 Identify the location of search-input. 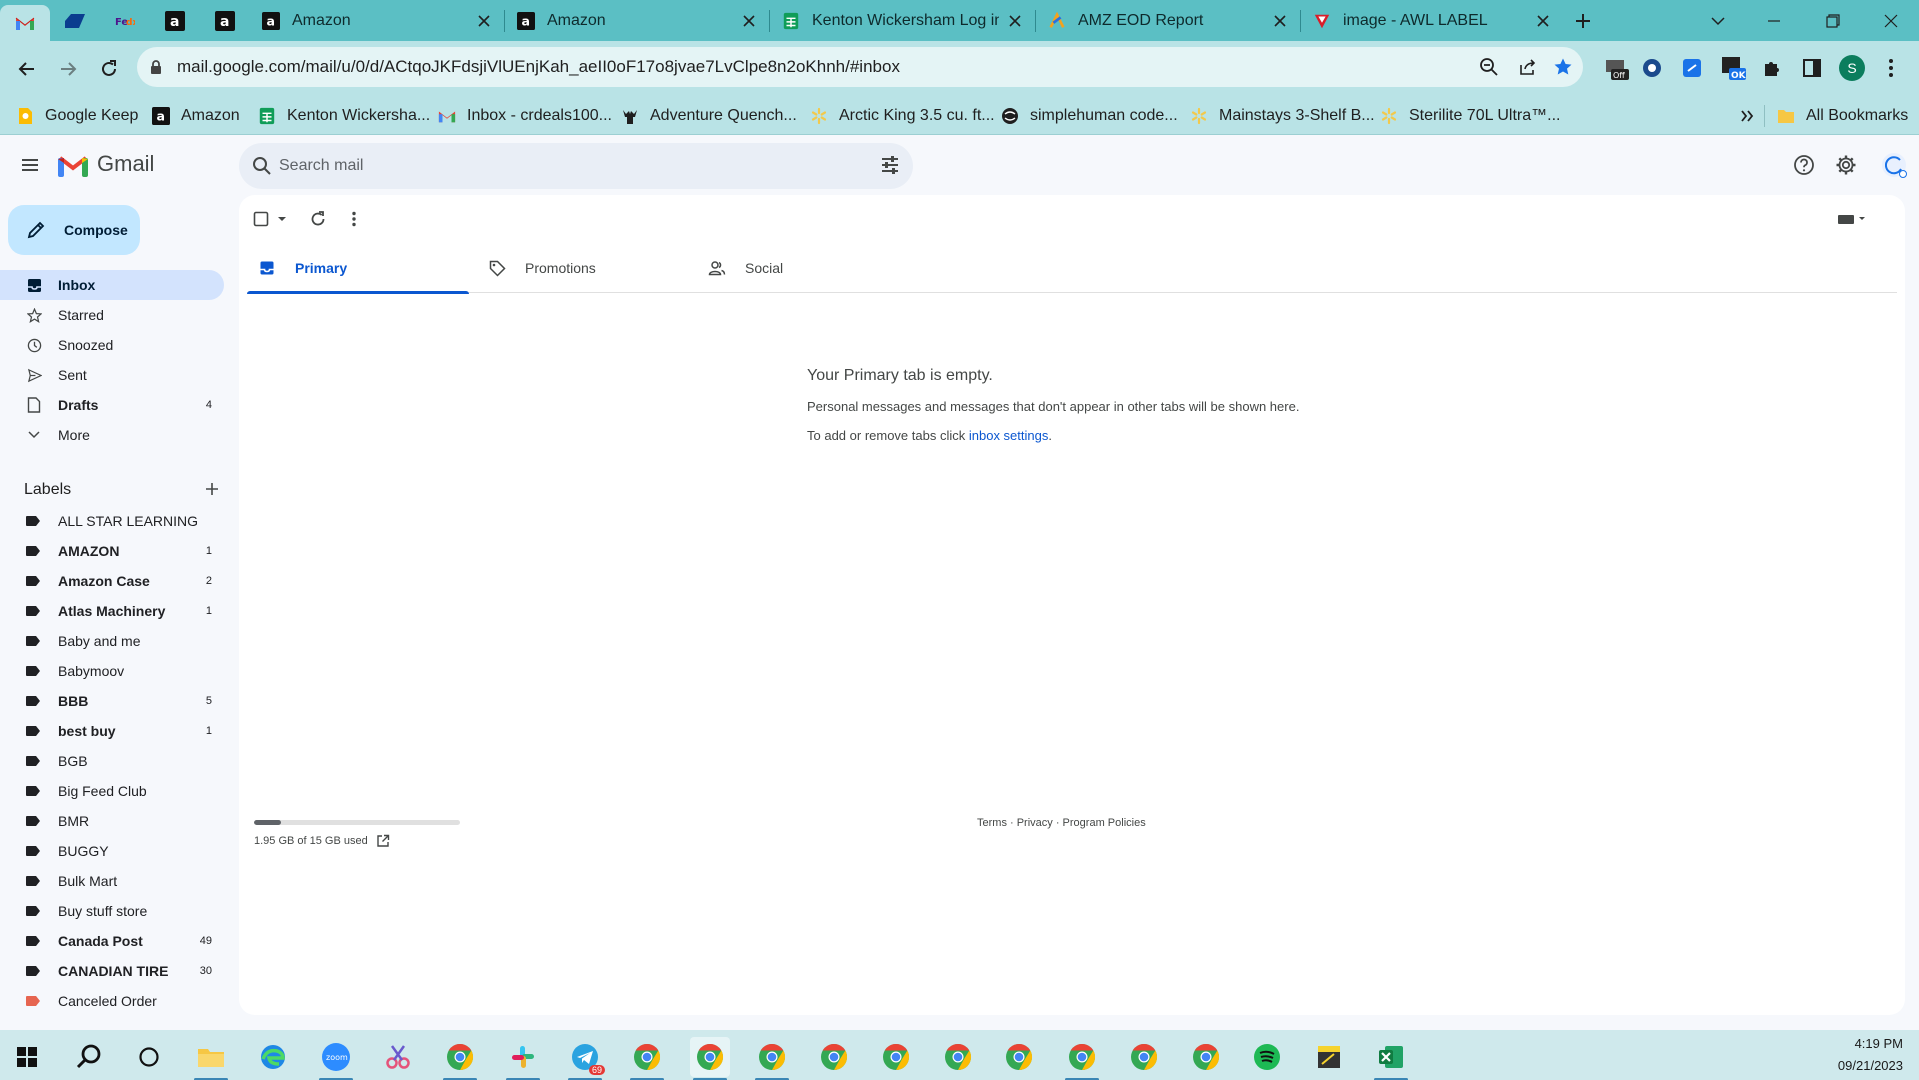
(549, 166).